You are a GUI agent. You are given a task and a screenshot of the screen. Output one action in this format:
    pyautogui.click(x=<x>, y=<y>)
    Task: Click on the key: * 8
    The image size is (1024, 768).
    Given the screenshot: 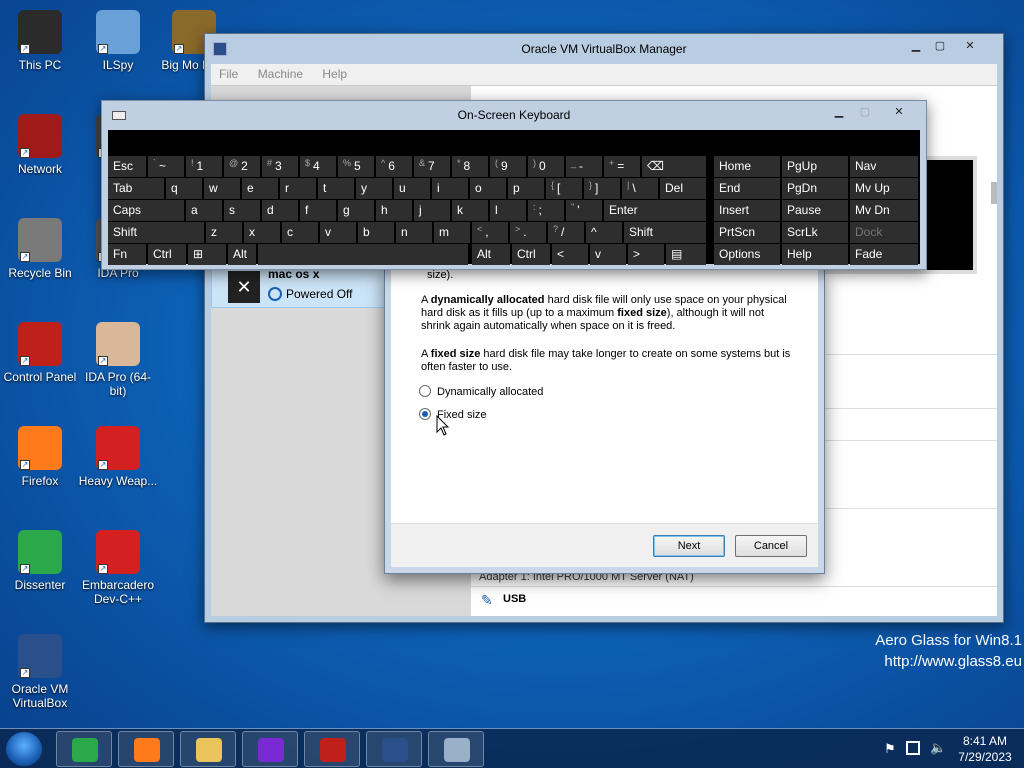 What is the action you would take?
    pyautogui.click(x=470, y=166)
    